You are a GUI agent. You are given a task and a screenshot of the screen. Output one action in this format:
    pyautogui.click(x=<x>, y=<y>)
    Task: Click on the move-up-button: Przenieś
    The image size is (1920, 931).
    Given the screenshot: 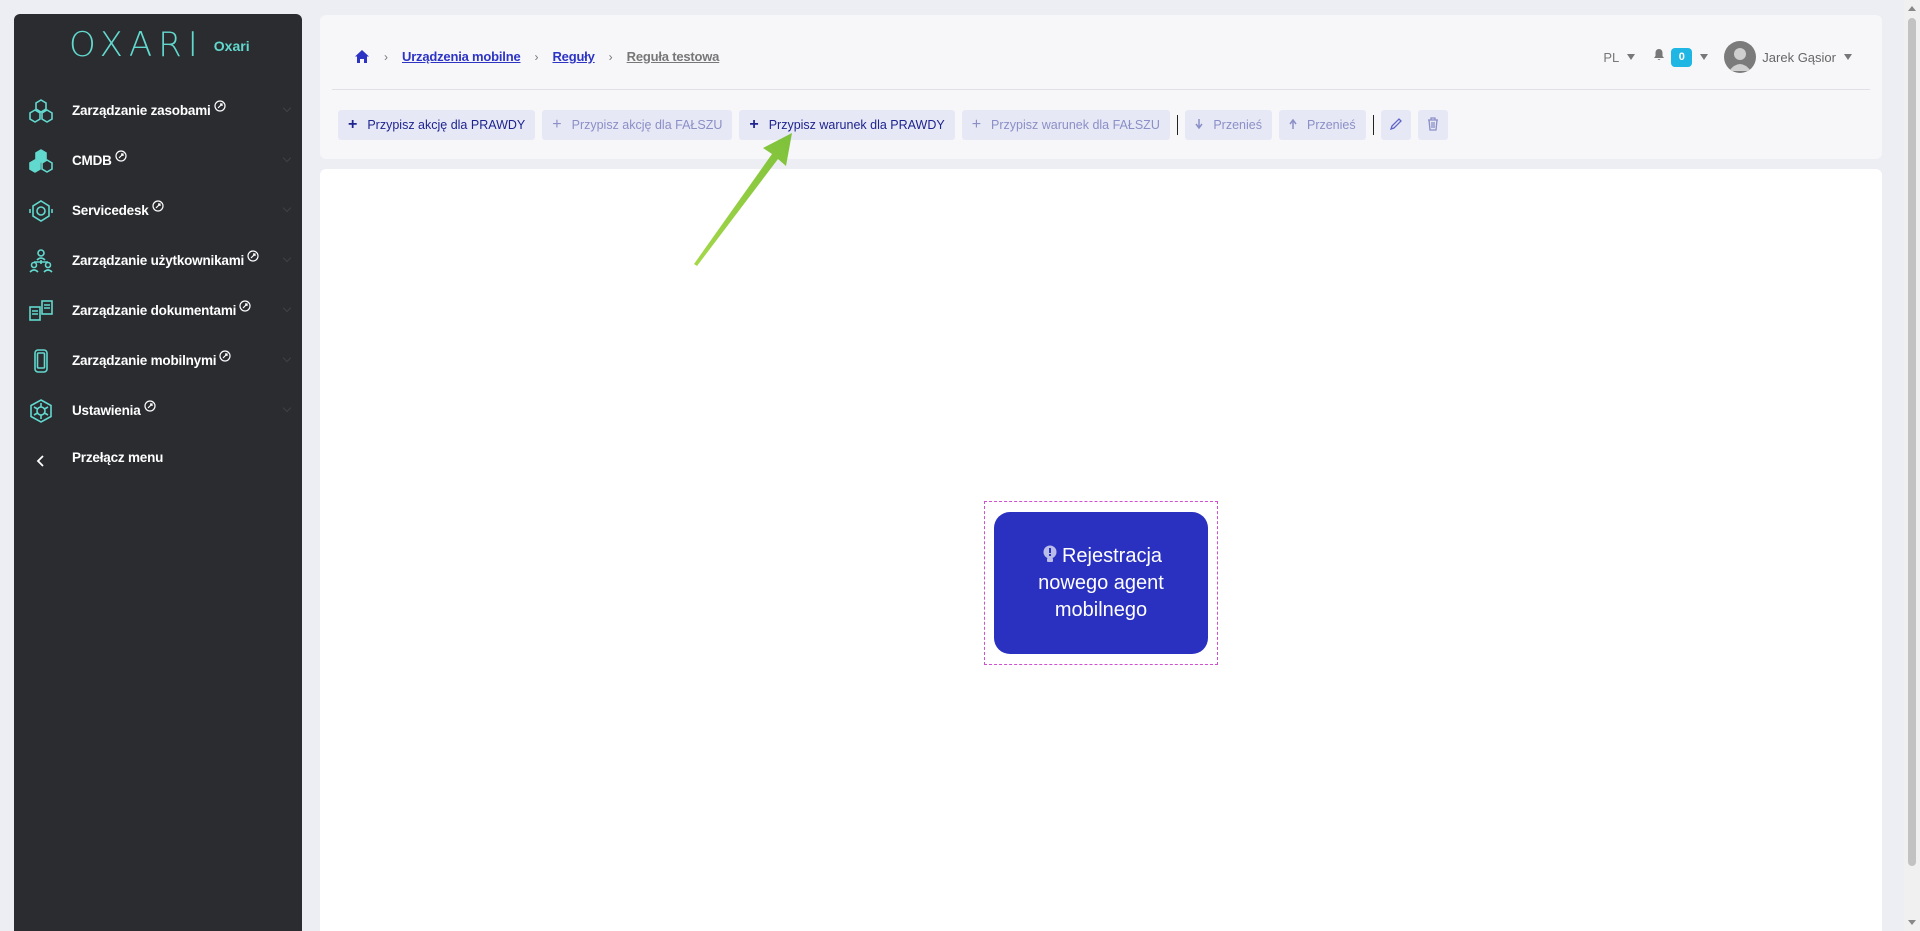 What is the action you would take?
    pyautogui.click(x=1322, y=125)
    